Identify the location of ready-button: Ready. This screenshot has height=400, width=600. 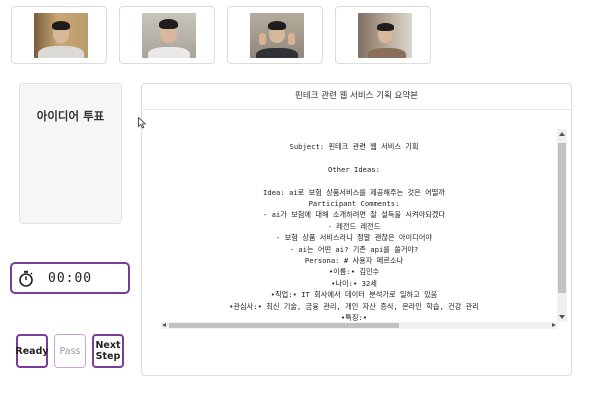
(32, 351).